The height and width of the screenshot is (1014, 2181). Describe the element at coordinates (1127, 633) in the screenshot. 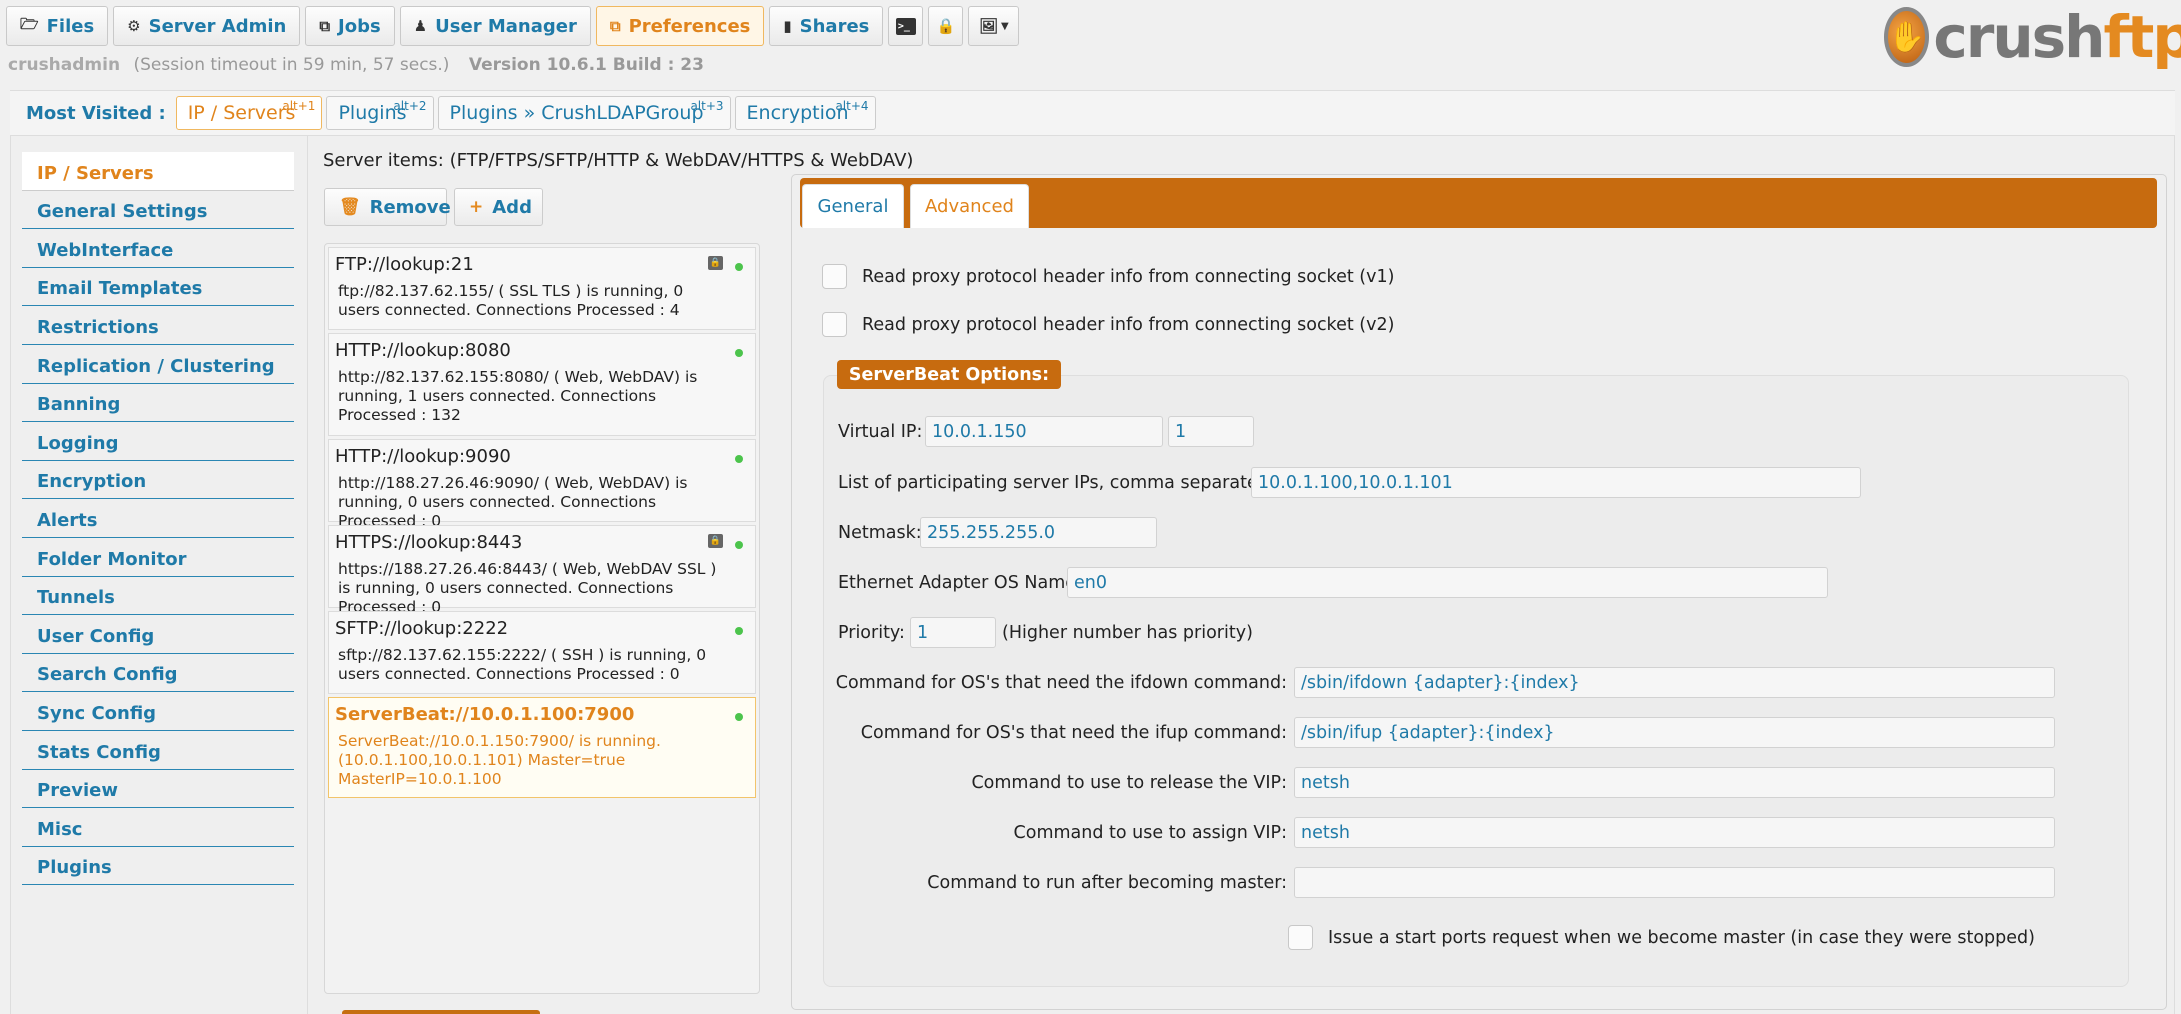

I see `priority-hint: (Higher number has priority)` at that location.